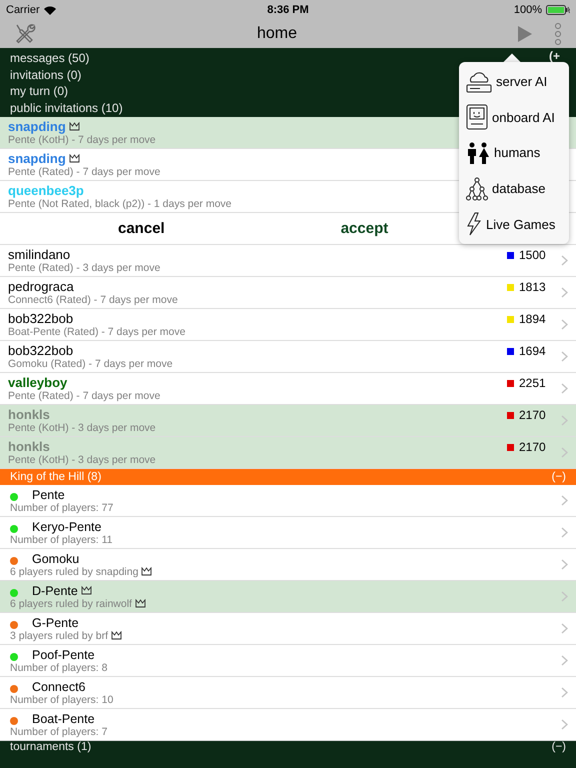 This screenshot has width=576, height=768. What do you see at coordinates (62, 700) in the screenshot?
I see `hill-detail: Number of players: 10` at bounding box center [62, 700].